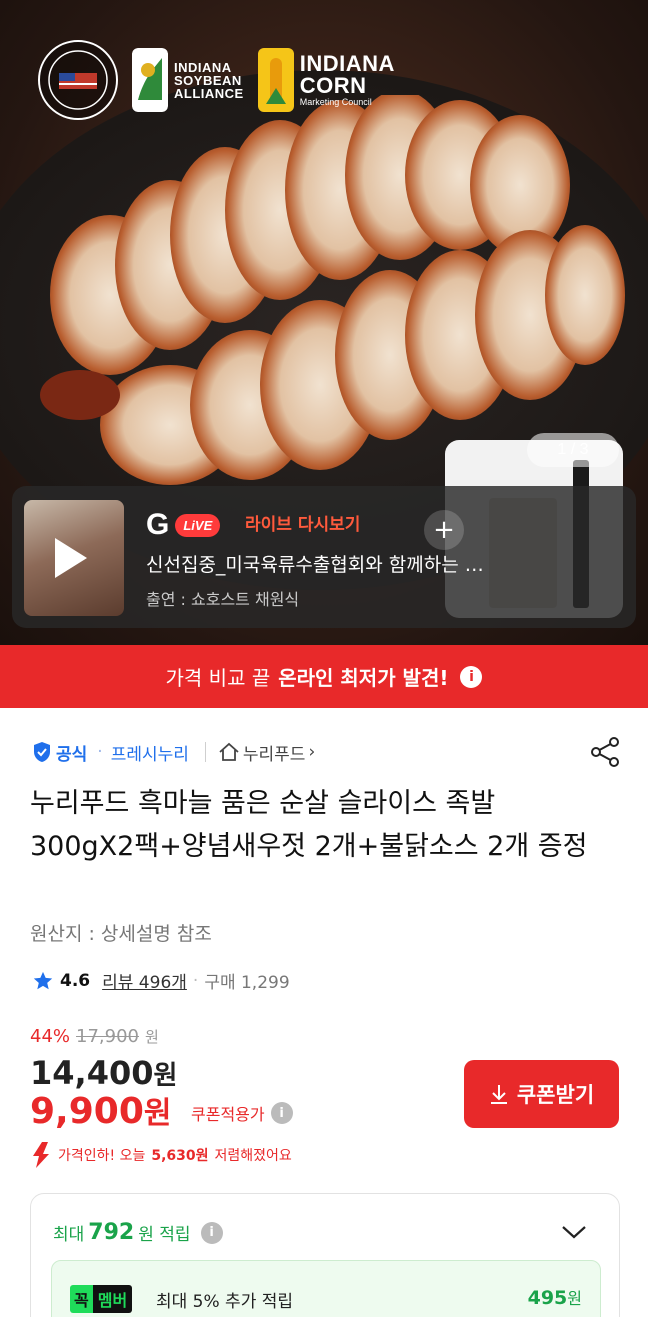 This screenshot has height=1317, width=648. Describe the element at coordinates (102, 1156) in the screenshot. I see `price-drop-prefix: 가격인하! 오늘` at that location.